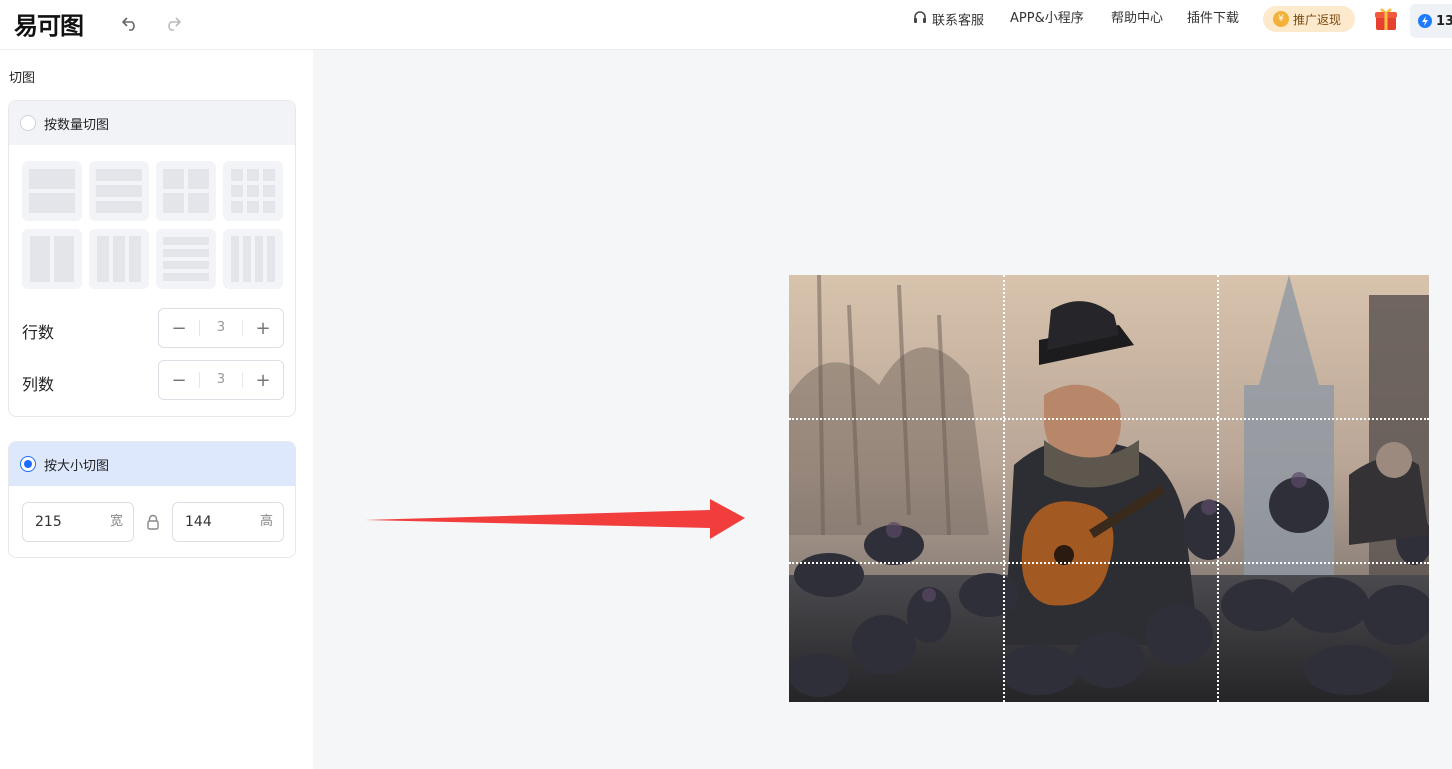 Image resolution: width=1452 pixels, height=769 pixels. What do you see at coordinates (153, 522) in the screenshot?
I see `lock-icon` at bounding box center [153, 522].